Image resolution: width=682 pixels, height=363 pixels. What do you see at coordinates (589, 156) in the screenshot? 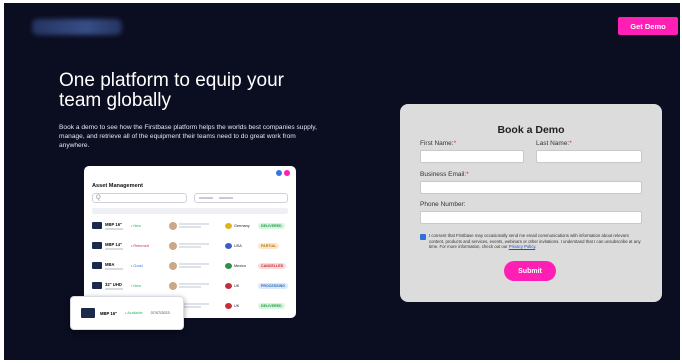
I see `last-name-field` at bounding box center [589, 156].